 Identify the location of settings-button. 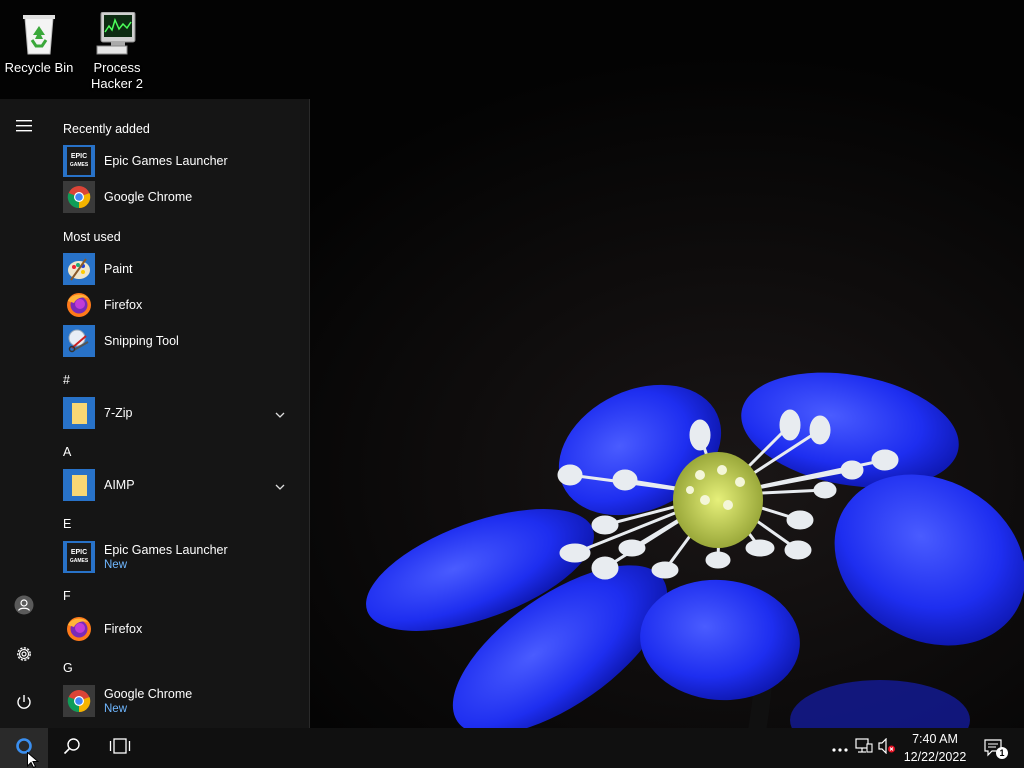
(24, 656).